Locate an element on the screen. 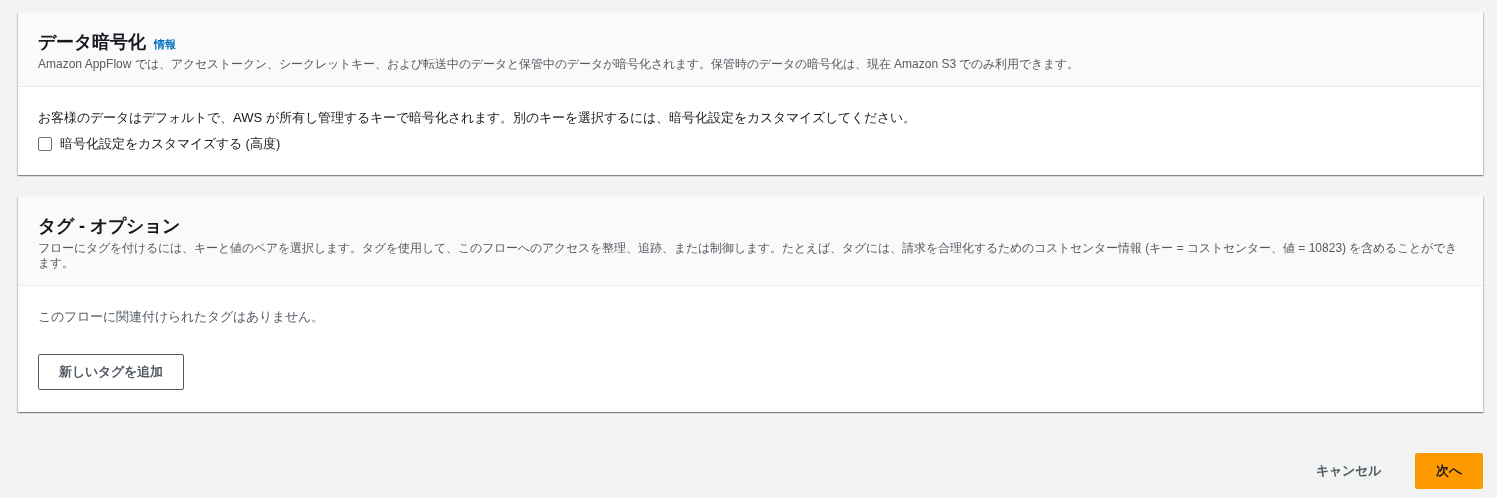 This screenshot has width=1497, height=498. section-description: Amazon AppFlow では、アクセストークン、シークレットキー、および転送中のデータと保管中のデータが暗号化されます。保管時のデータの暗号化は、現在 Amazon S3 でのみ利用できます。 is located at coordinates (559, 64).